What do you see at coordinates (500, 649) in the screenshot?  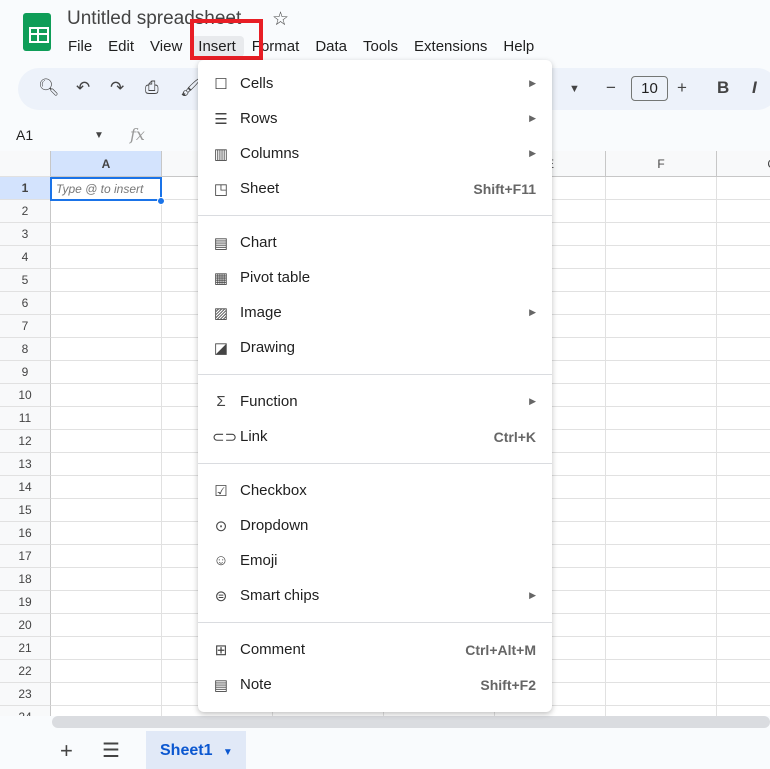 I see `shortcut-label: Ctrl+Alt+M` at bounding box center [500, 649].